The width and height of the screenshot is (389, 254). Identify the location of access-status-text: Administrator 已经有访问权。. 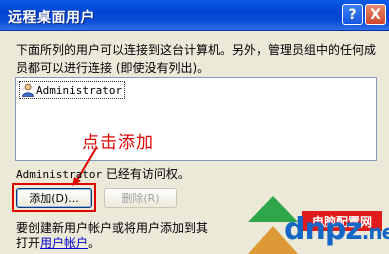
(103, 173).